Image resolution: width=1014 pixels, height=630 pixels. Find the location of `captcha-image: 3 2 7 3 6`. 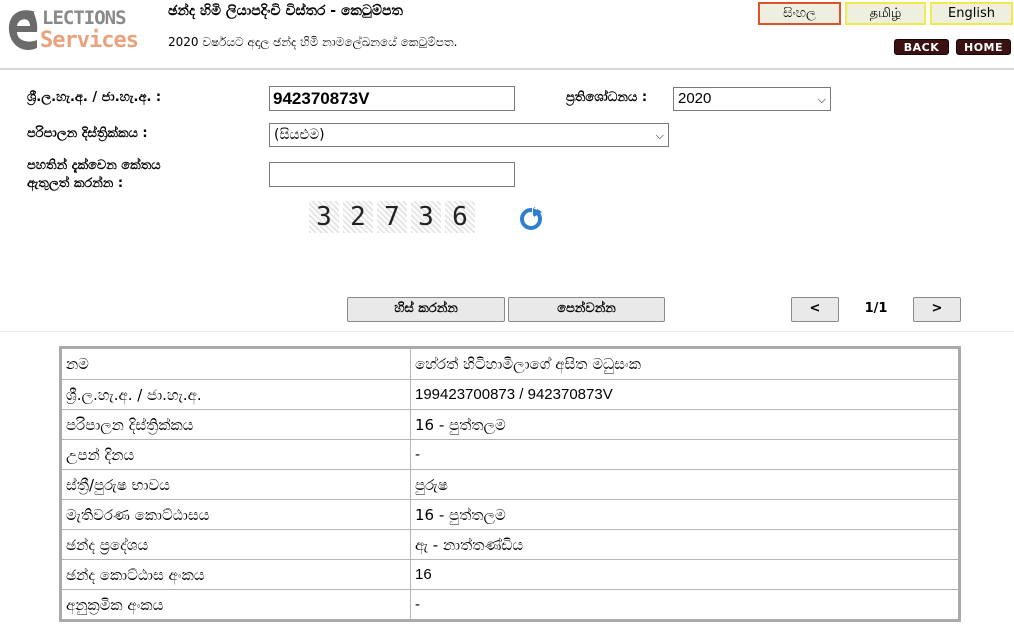

captcha-image: 3 2 7 3 6 is located at coordinates (393, 217).